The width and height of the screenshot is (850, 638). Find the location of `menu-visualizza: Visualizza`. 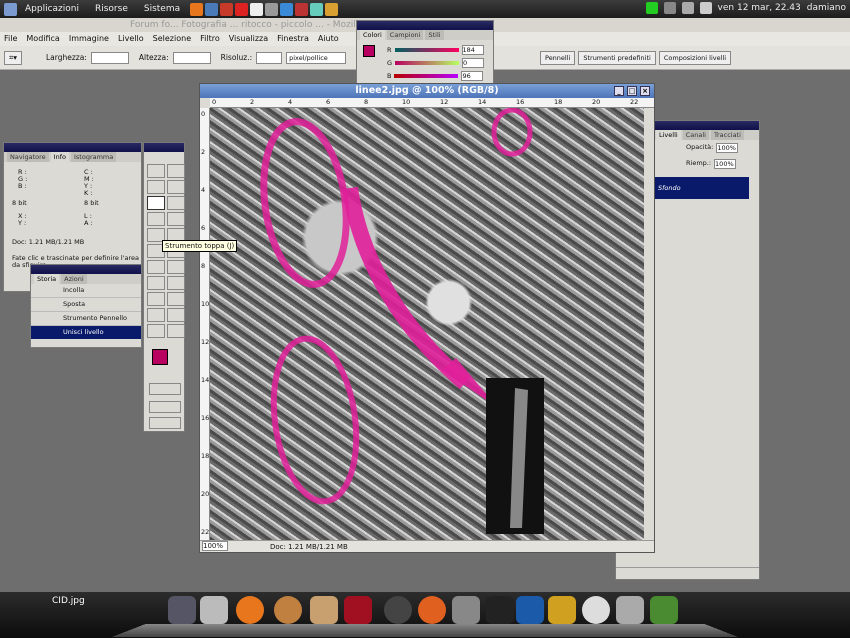

menu-visualizza: Visualizza is located at coordinates (248, 39).